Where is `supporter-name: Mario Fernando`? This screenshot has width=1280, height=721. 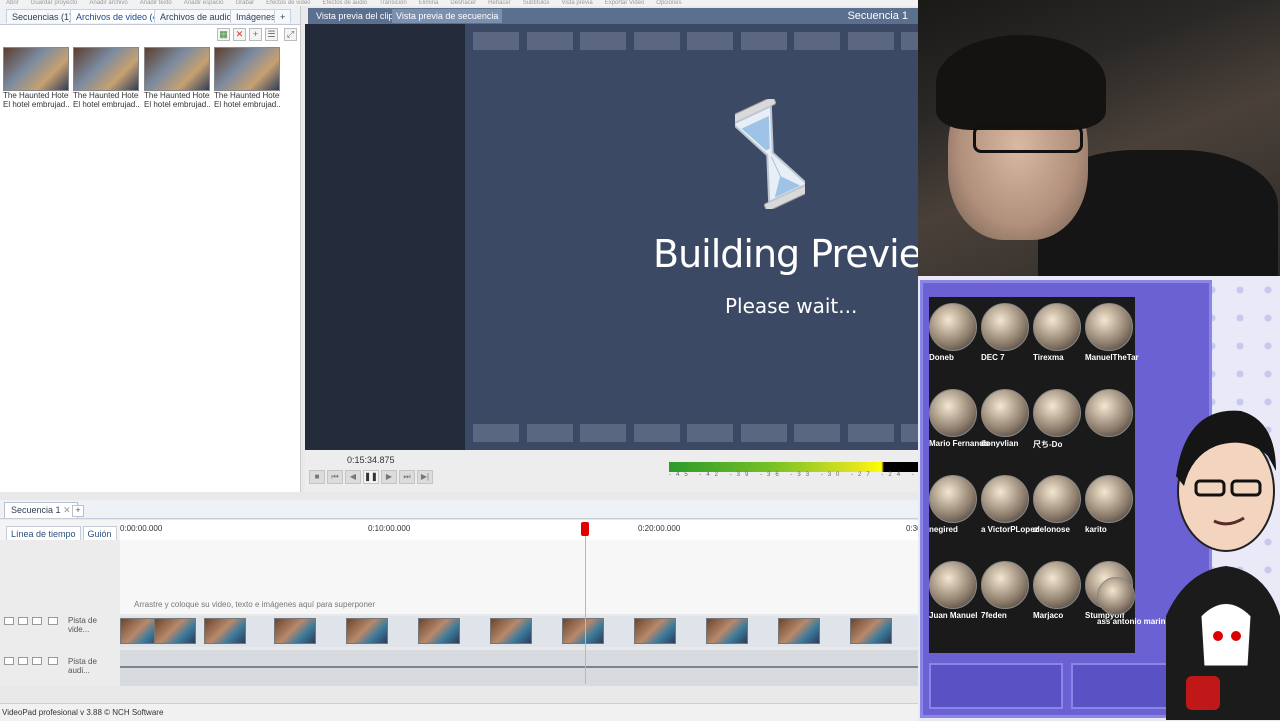
supporter-name: Mario Fernando is located at coordinates (959, 443).